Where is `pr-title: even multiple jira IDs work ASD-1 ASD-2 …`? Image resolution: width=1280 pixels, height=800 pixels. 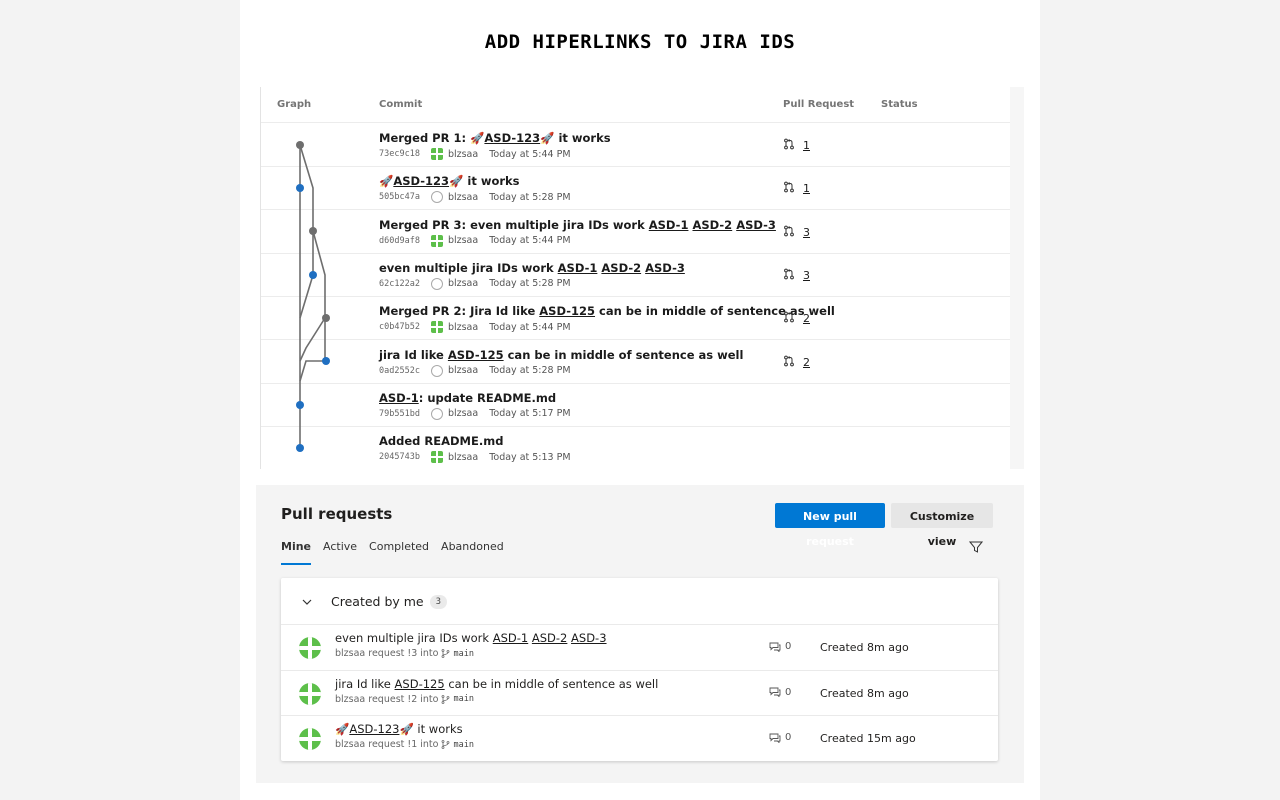 pr-title: even multiple jira IDs work ASD-1 ASD-2 … is located at coordinates (471, 638).